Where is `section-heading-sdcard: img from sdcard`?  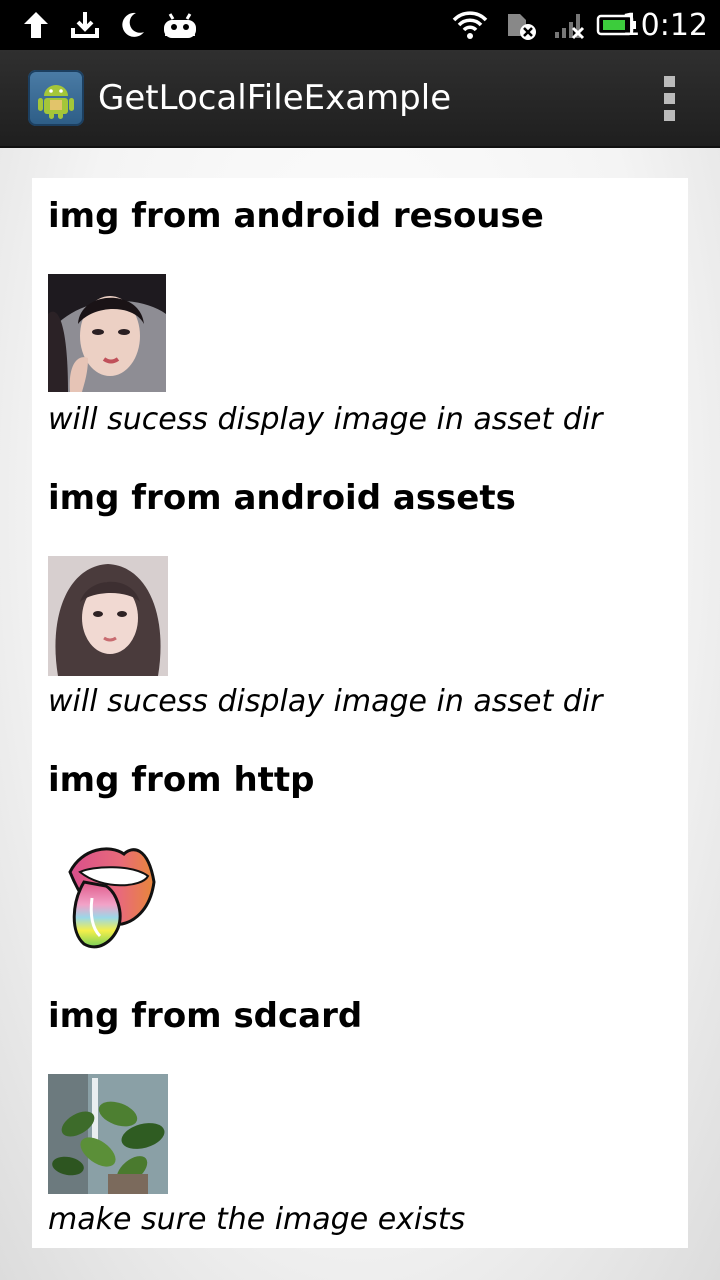 section-heading-sdcard: img from sdcard is located at coordinates (205, 1016).